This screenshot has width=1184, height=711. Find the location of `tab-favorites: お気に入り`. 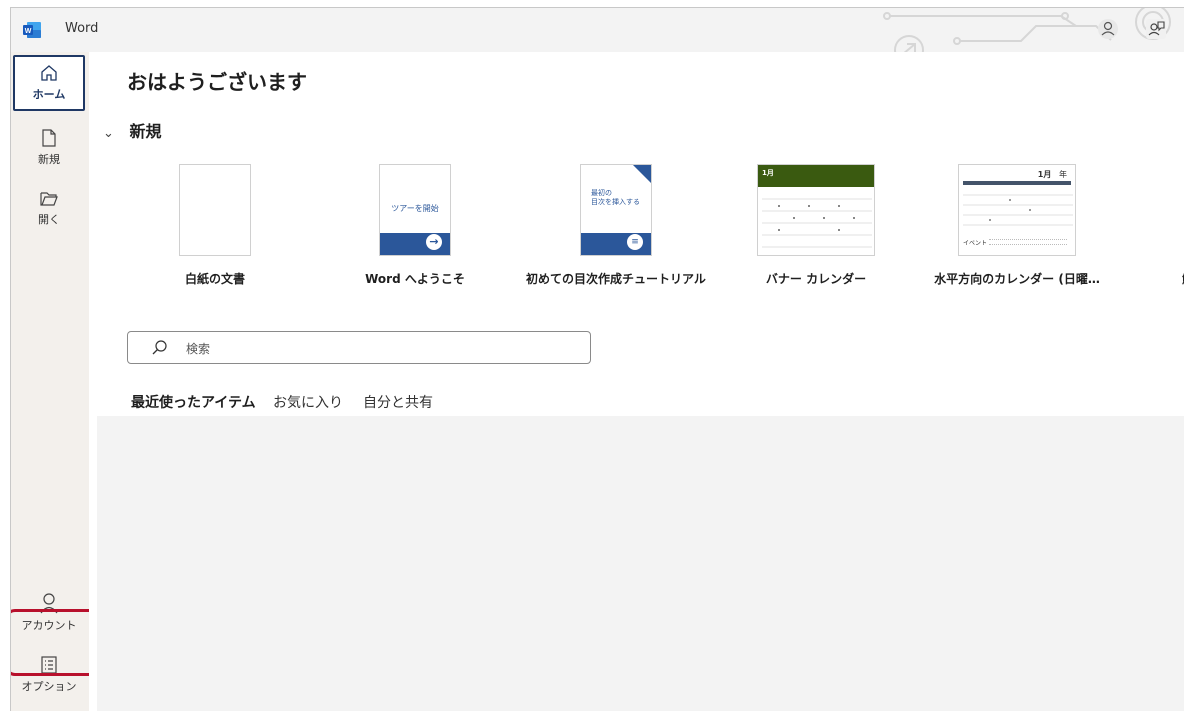

tab-favorites: お気に入り is located at coordinates (308, 402).